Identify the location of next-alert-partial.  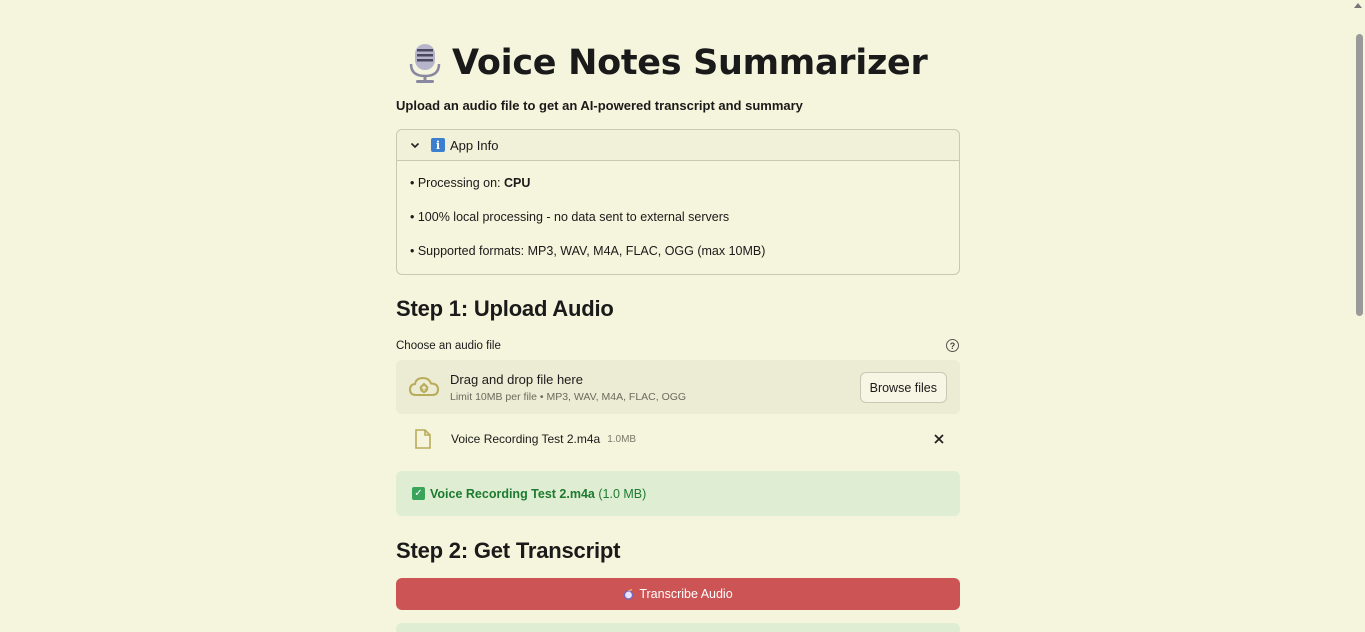
(678, 627).